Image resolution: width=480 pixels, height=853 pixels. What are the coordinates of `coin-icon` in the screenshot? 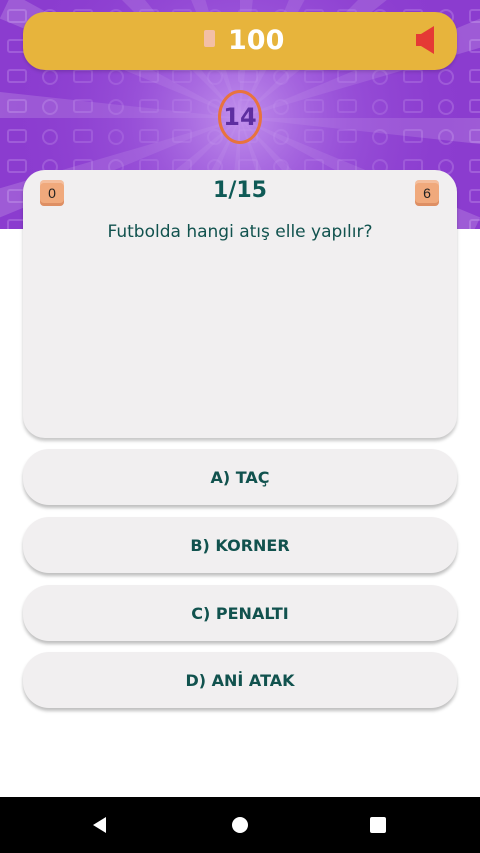 It's located at (209, 38).